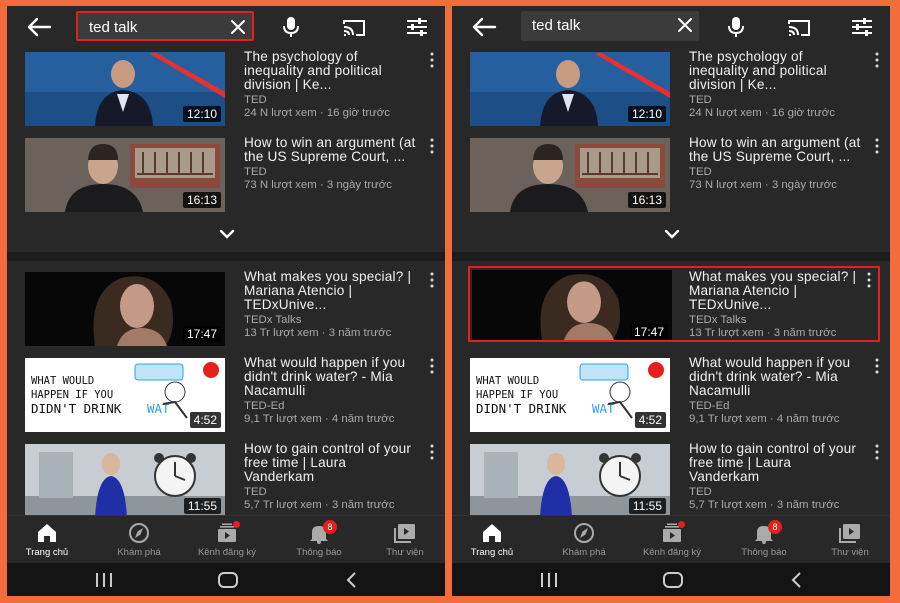 This screenshot has width=900, height=603. What do you see at coordinates (672, 552) in the screenshot?
I see `nav-label: Kênh đăng ký` at bounding box center [672, 552].